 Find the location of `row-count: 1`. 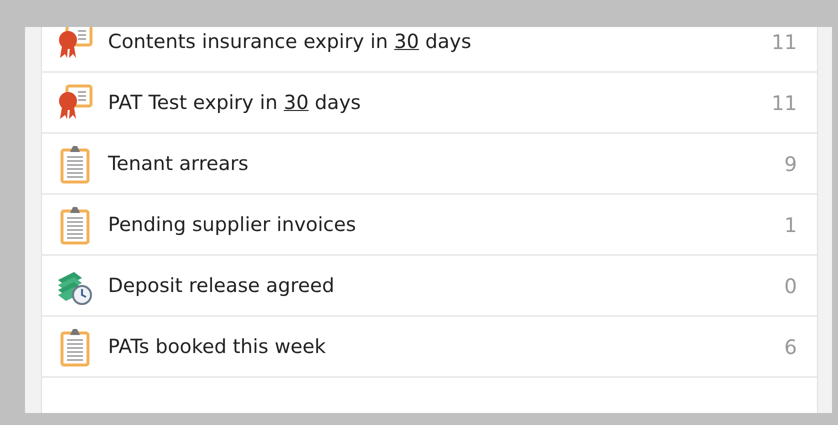

row-count: 1 is located at coordinates (790, 225).